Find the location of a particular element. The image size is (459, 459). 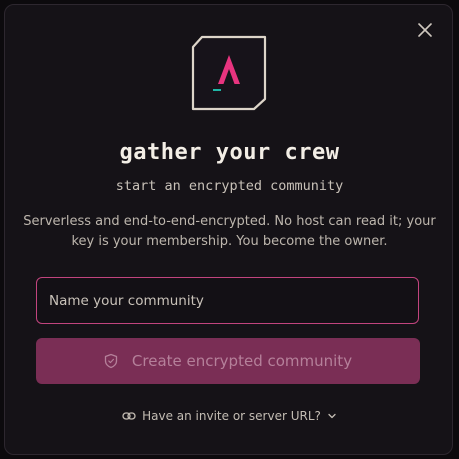

invite-toggle-link: Have an invite or server URL? is located at coordinates (229, 416).